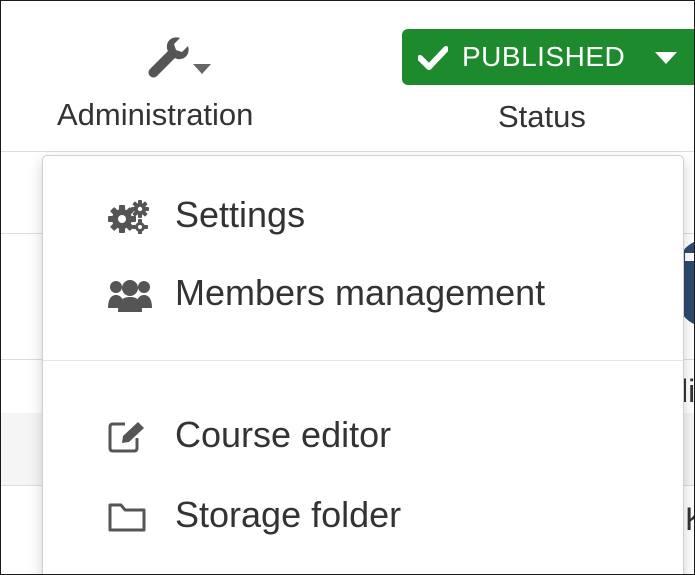  What do you see at coordinates (283, 434) in the screenshot?
I see `menu-item-label: Course editor` at bounding box center [283, 434].